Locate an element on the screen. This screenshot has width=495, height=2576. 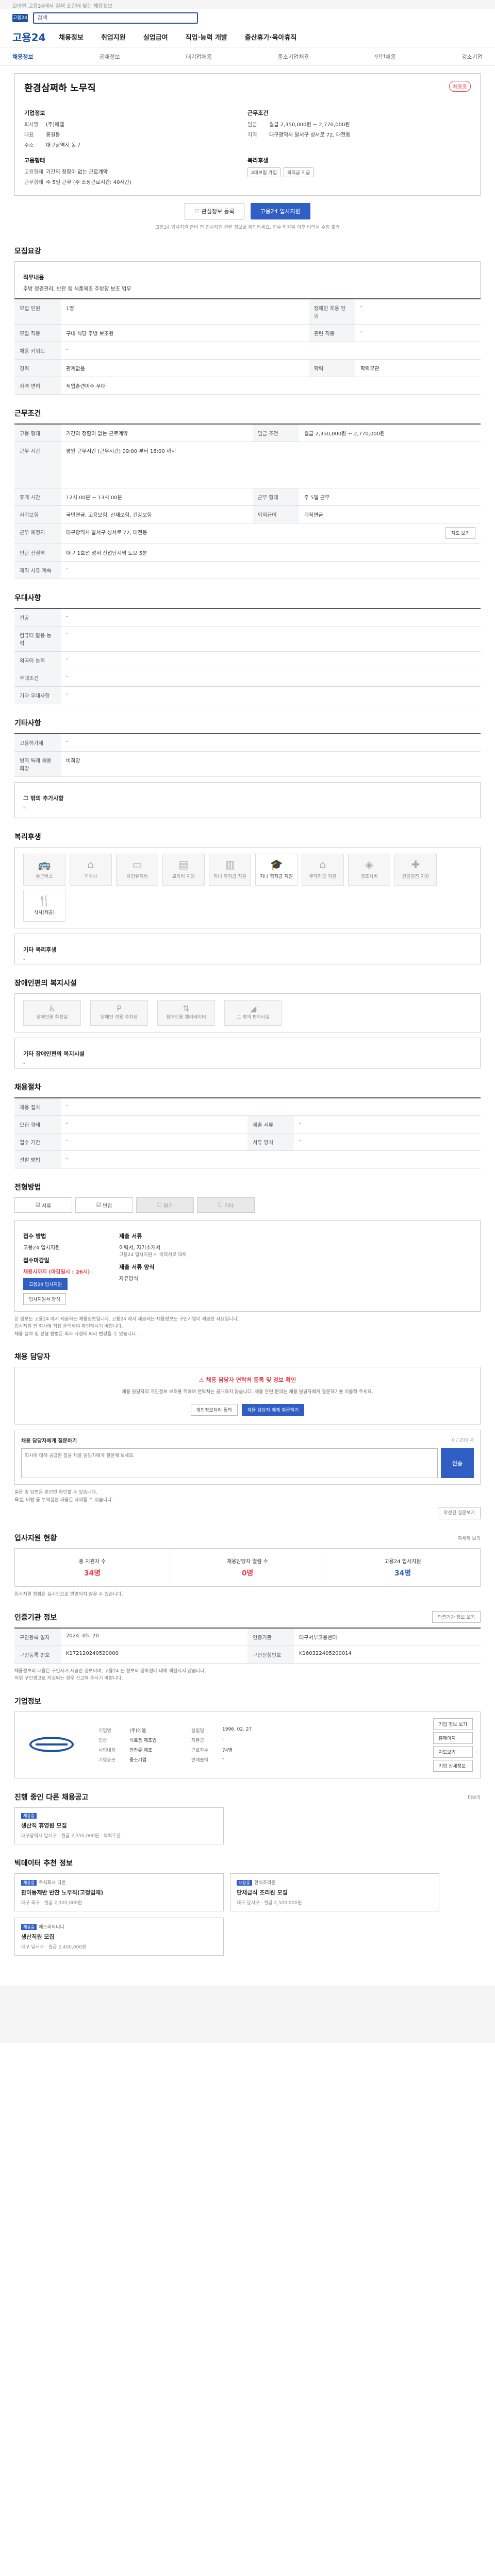
apply-small-button: 고용24 입사지원 is located at coordinates (45, 1284).